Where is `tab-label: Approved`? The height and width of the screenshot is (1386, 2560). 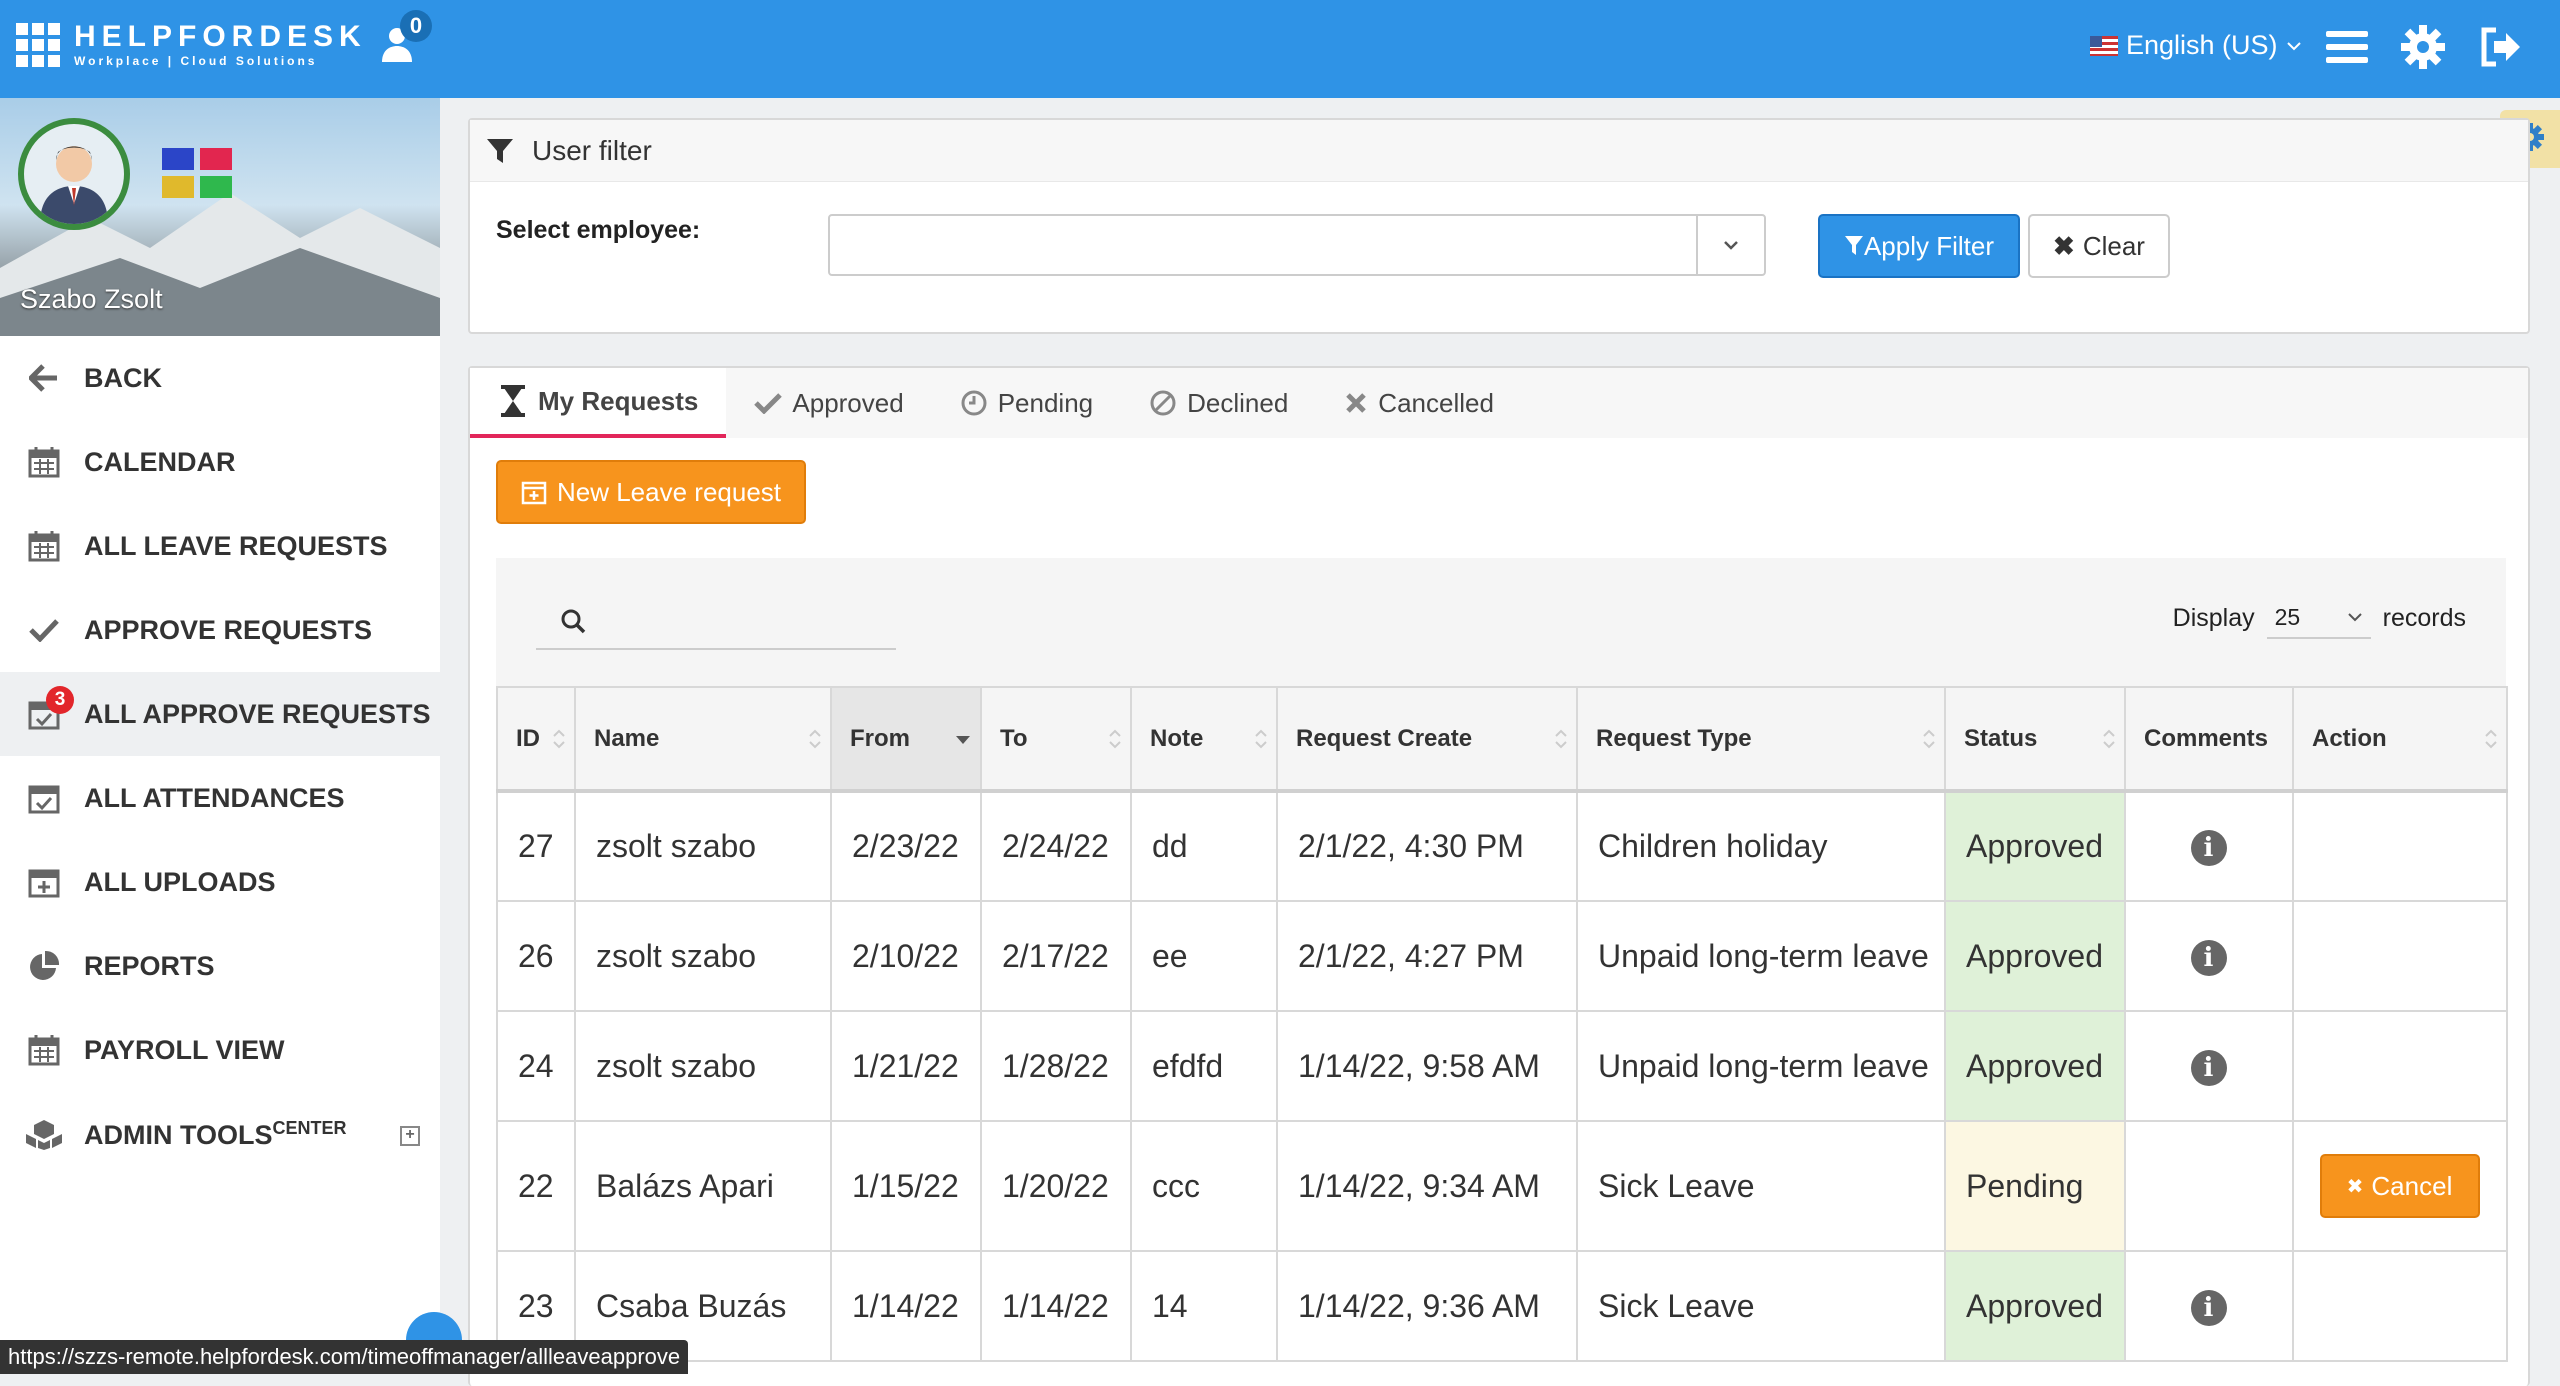 tab-label: Approved is located at coordinates (848, 402).